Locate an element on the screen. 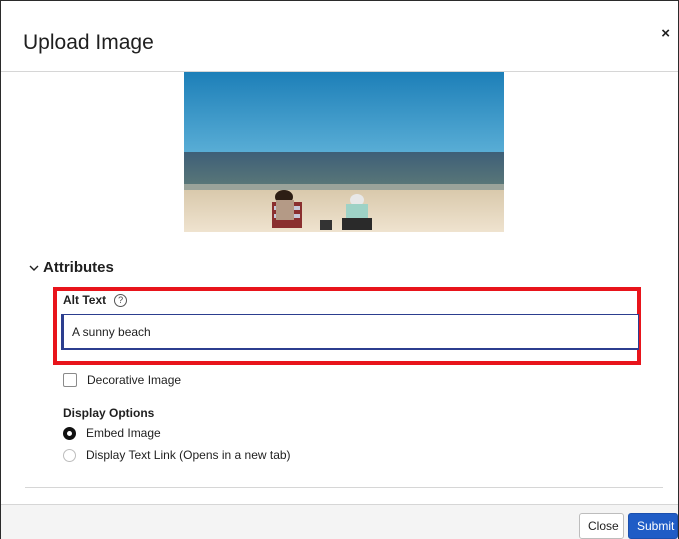 The image size is (679, 539). attributes-heading: Attributes is located at coordinates (78, 267).